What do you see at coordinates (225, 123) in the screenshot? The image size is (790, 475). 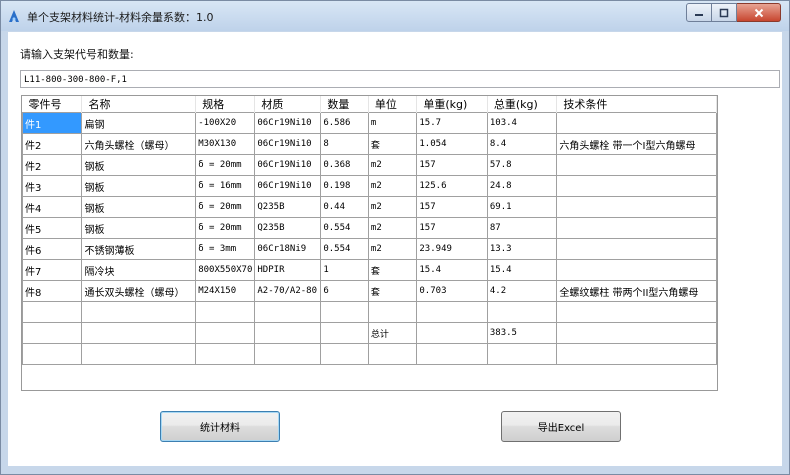 I see `table-cell: -100X20` at bounding box center [225, 123].